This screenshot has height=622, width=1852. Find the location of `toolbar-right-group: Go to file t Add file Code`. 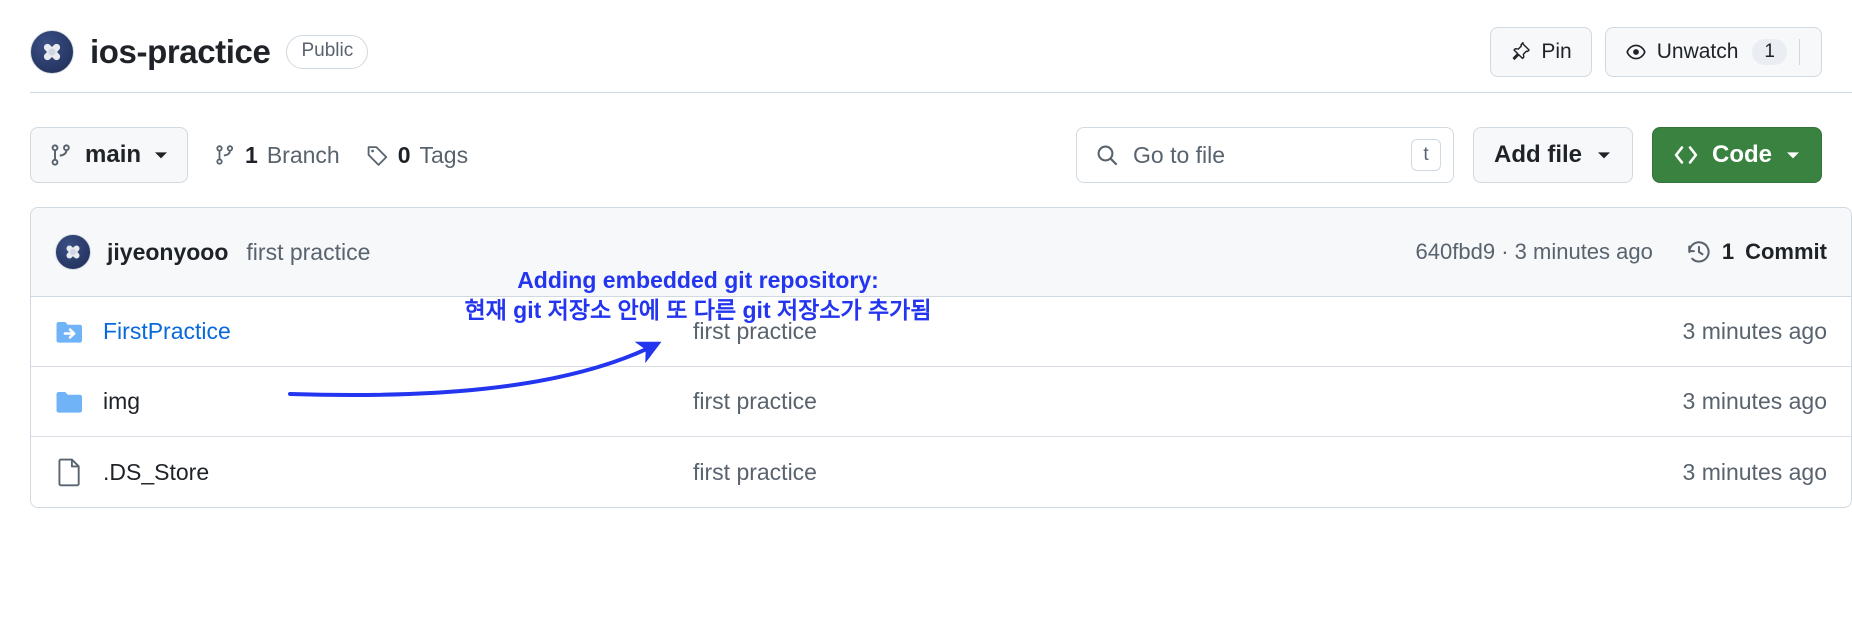

toolbar-right-group: Go to file t Add file Code is located at coordinates (1449, 155).